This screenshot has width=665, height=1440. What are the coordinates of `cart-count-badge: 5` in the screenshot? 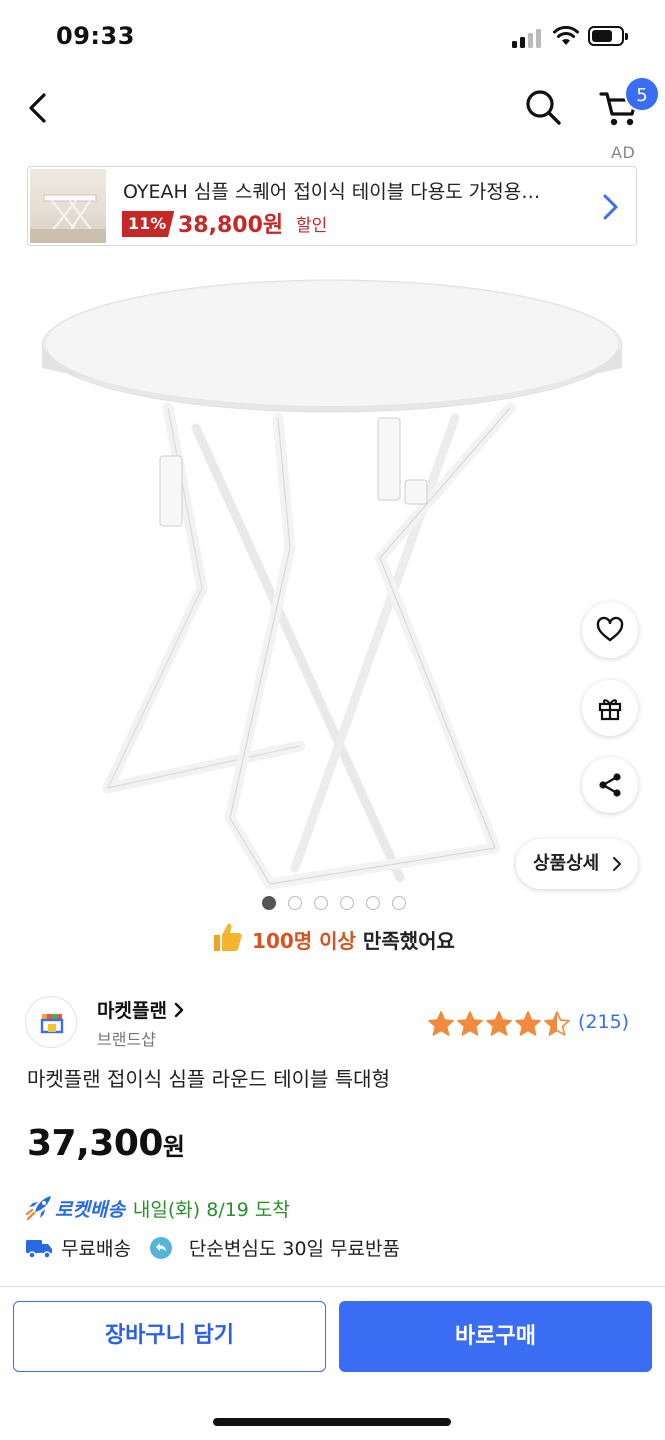 It's located at (642, 94).